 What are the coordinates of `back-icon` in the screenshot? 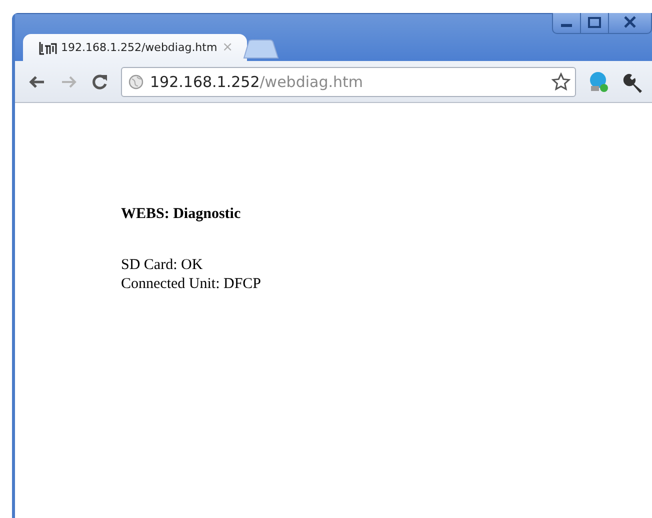 It's located at (37, 82).